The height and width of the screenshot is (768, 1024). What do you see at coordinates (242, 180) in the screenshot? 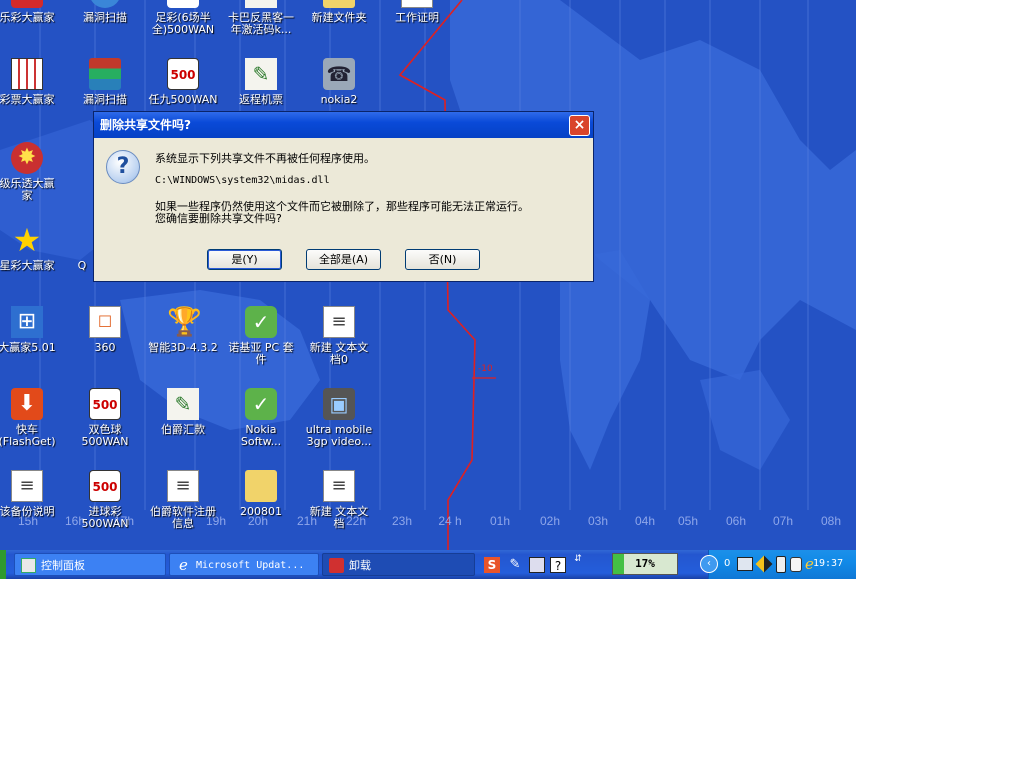
I see `dialog-file-path: C:\WINDOWS\system32\midas.dll` at bounding box center [242, 180].